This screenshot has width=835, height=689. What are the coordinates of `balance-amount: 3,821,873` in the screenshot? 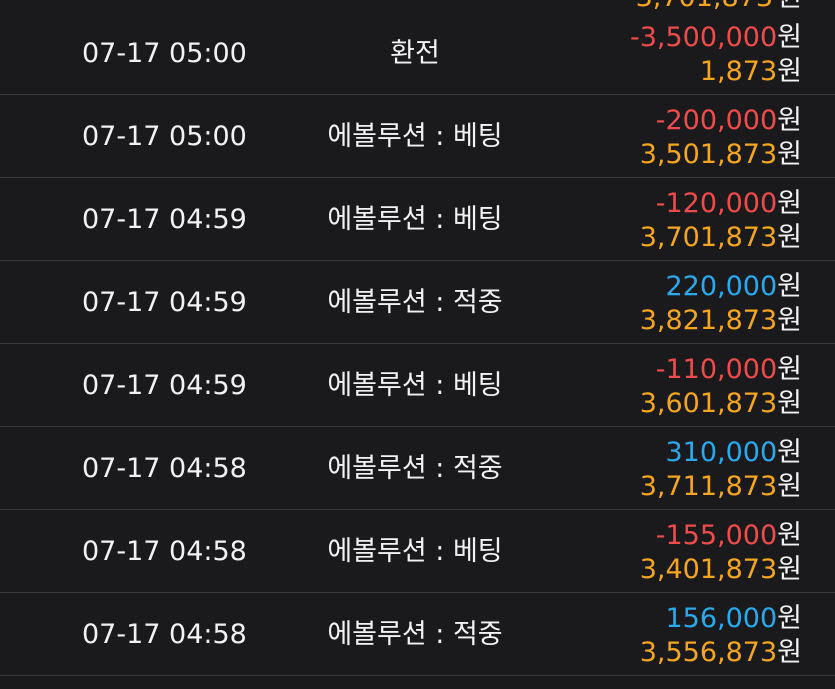 It's located at (708, 320).